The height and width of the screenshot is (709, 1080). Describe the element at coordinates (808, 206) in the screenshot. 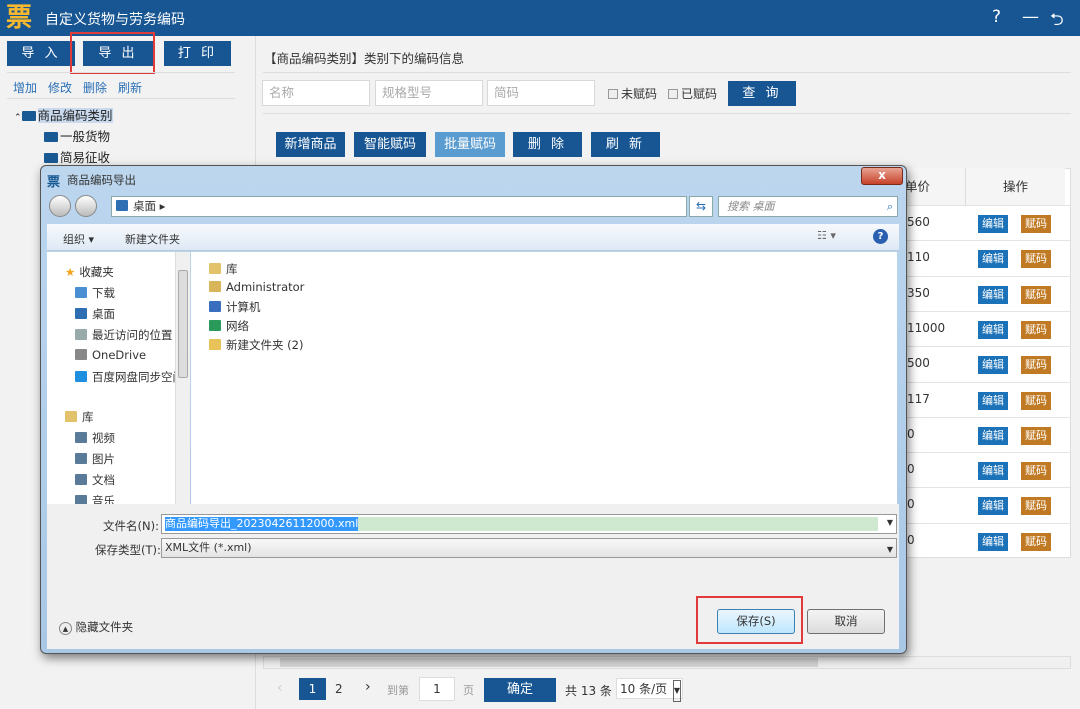

I see `search-input: 搜索 桌面 ⌕` at that location.